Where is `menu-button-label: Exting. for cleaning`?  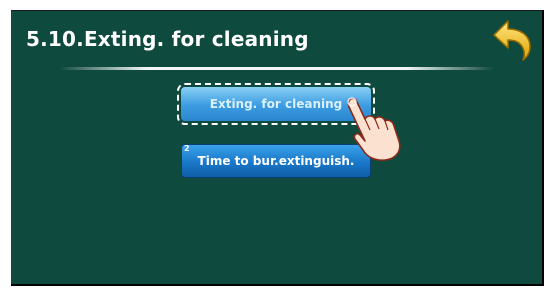
menu-button-label: Exting. for cleaning is located at coordinates (276, 104).